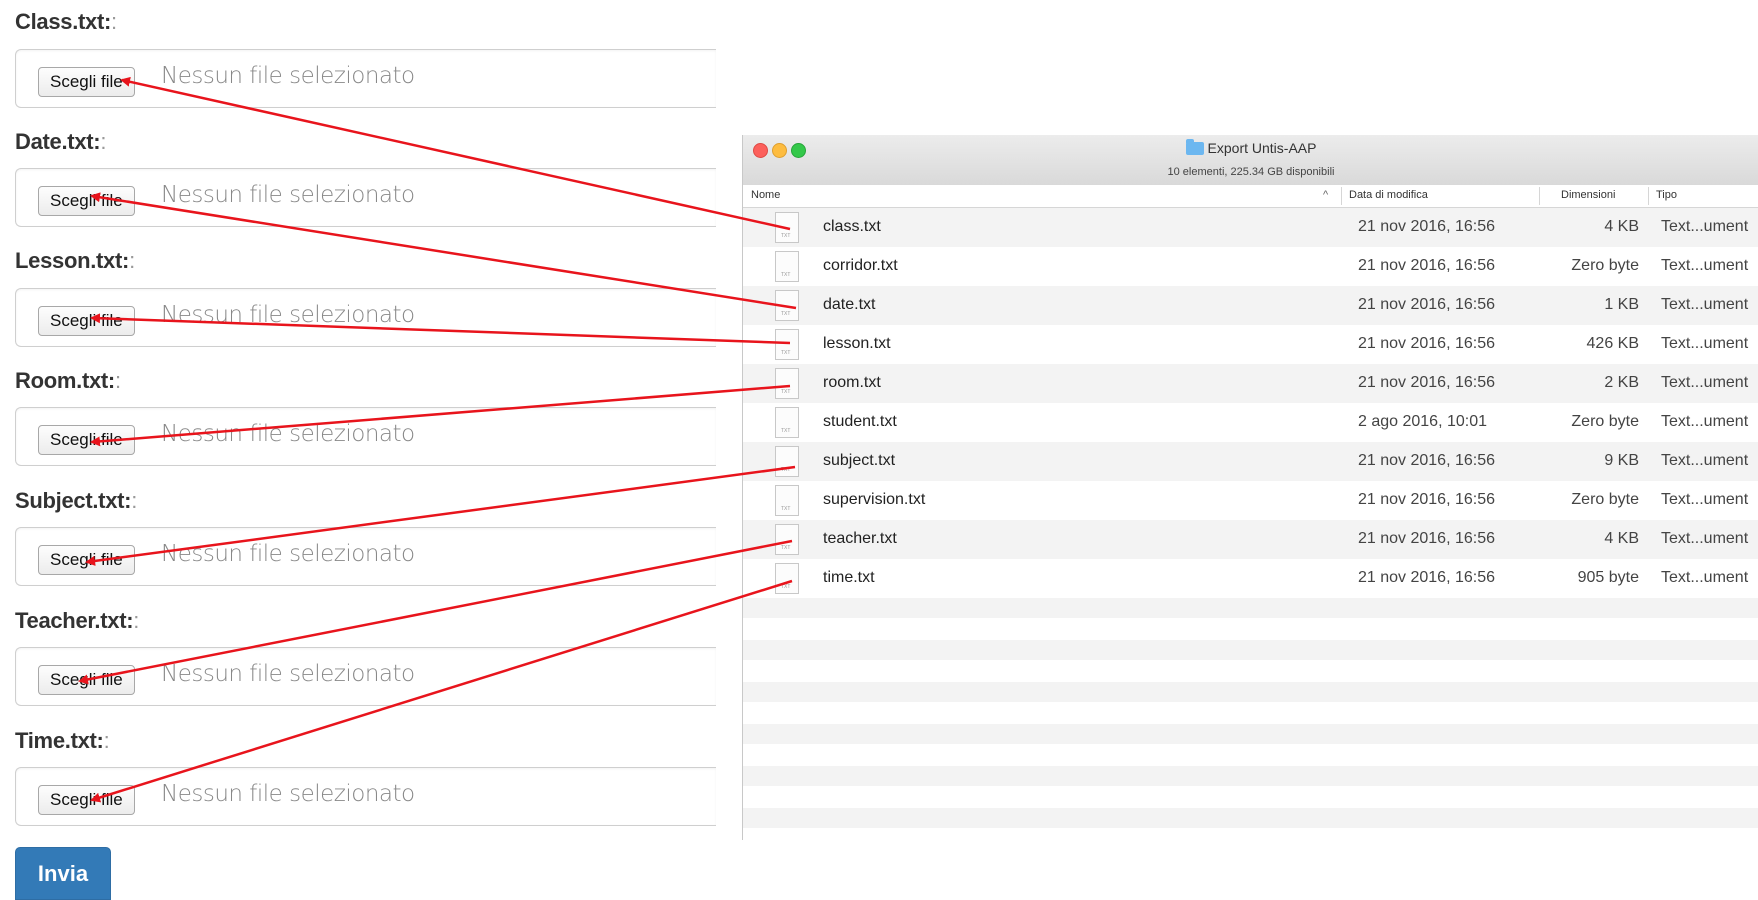 The width and height of the screenshot is (1758, 900). What do you see at coordinates (852, 226) in the screenshot?
I see `file-name: class.txt` at bounding box center [852, 226].